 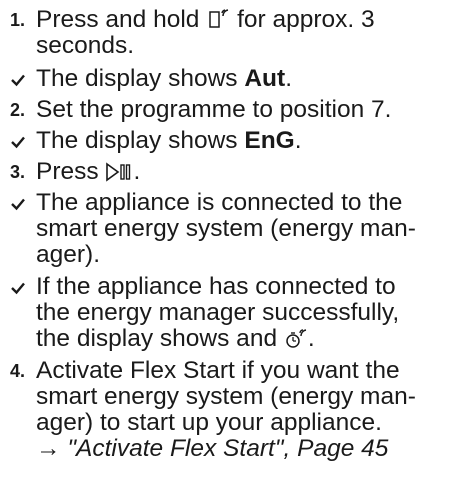 I want to click on step-number: 1., so click(x=18, y=20).